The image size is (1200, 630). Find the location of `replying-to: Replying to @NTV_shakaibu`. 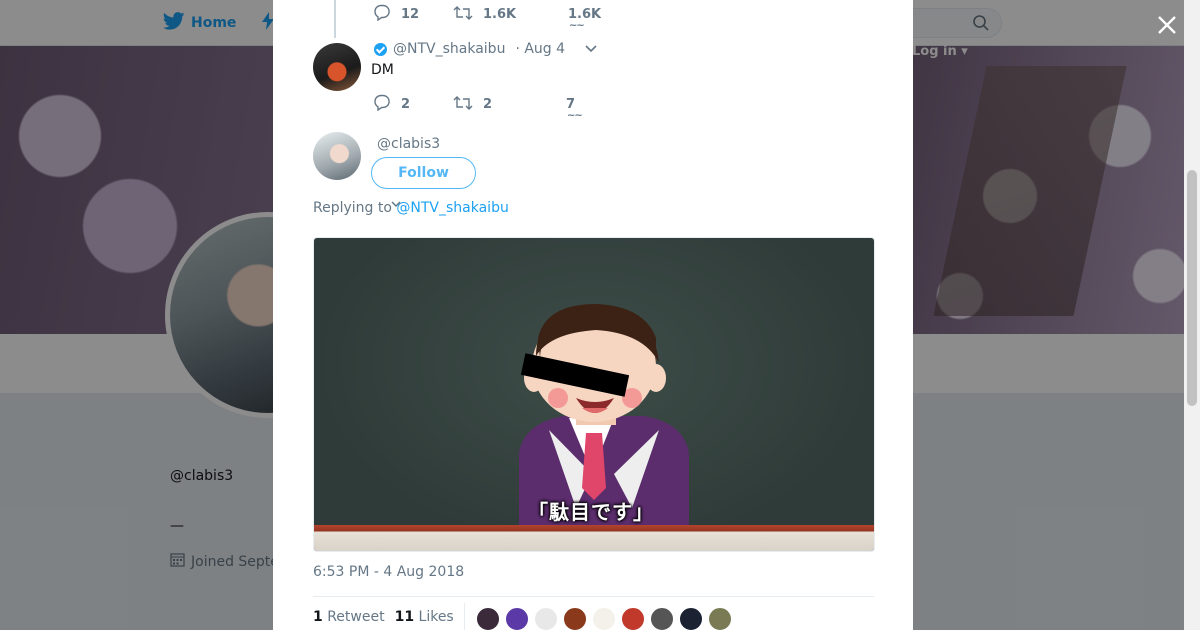

replying-to: Replying to @NTV_shakaibu is located at coordinates (411, 208).